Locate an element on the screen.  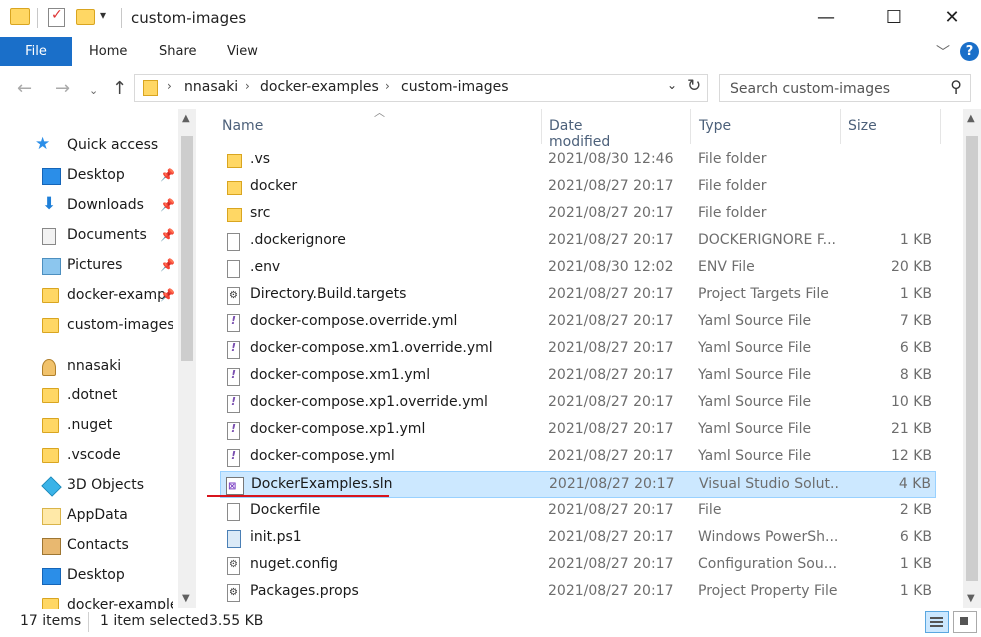
tab-file: File is located at coordinates (36, 51).